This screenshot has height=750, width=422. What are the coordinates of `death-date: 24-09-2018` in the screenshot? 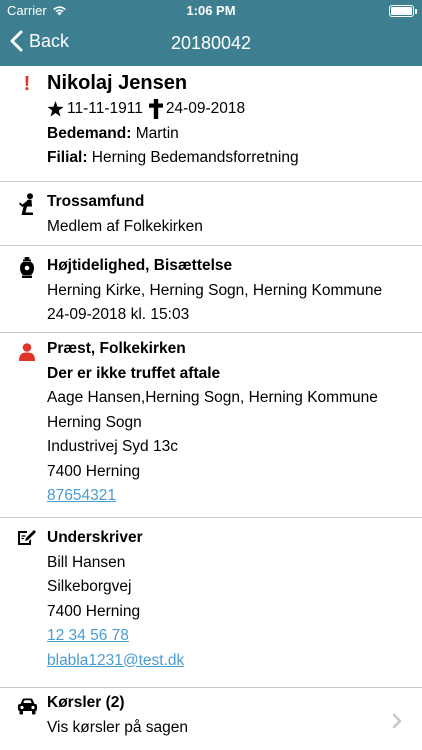 It's located at (205, 108).